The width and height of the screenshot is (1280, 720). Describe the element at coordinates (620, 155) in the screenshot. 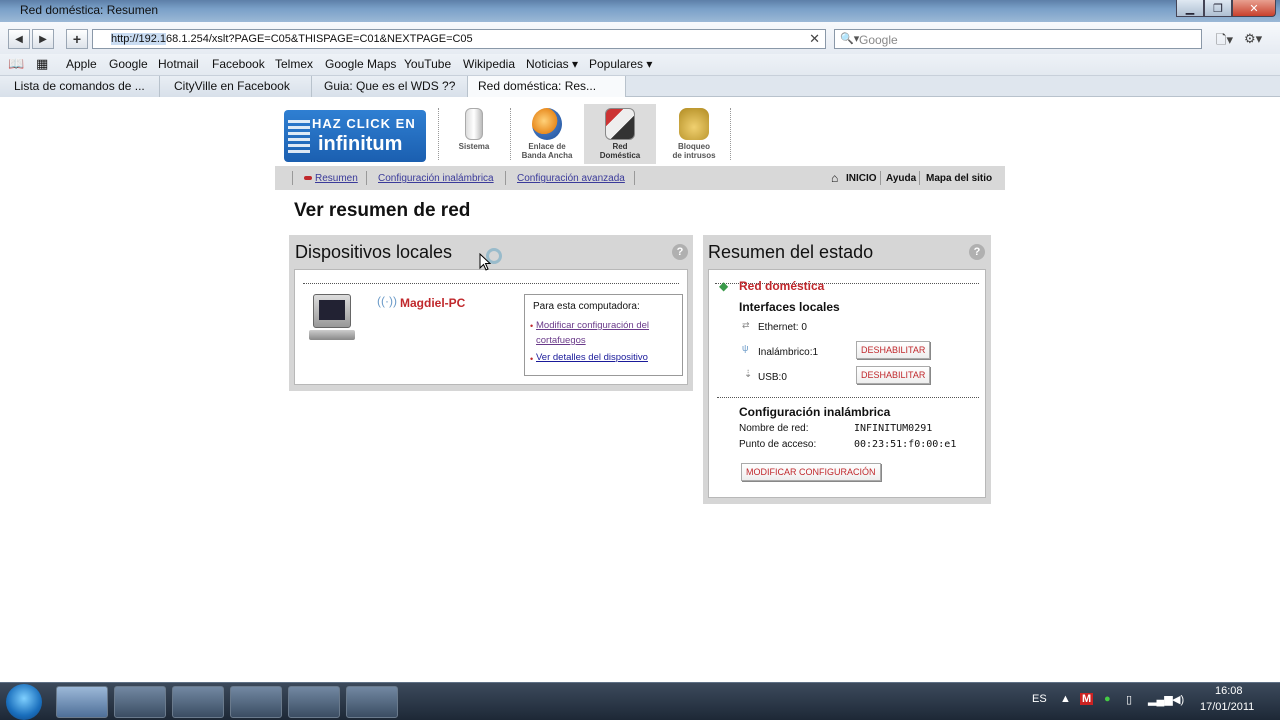

I see `nav-red-domestica-label2: Doméstica` at that location.